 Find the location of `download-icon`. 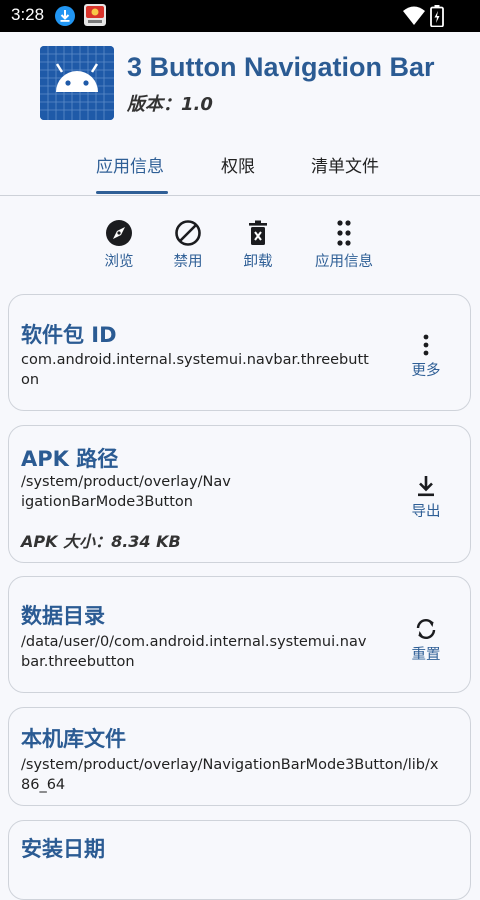

download-icon is located at coordinates (426, 486).